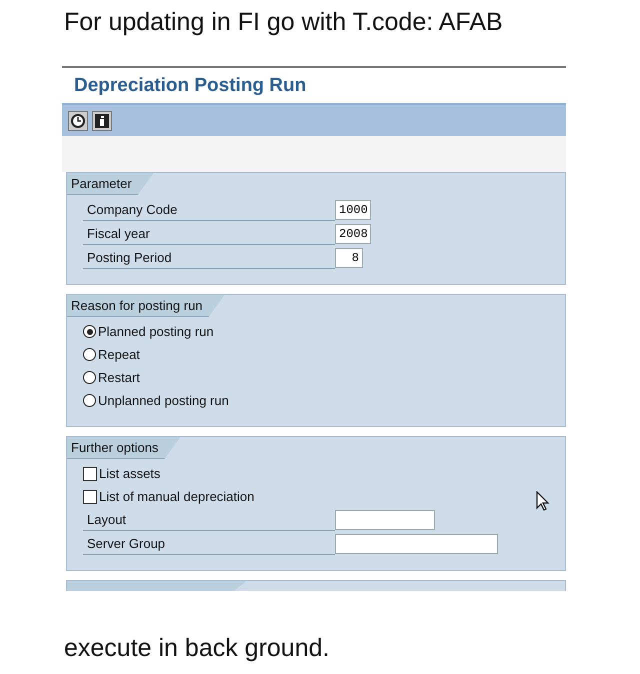 The image size is (640, 674). Describe the element at coordinates (129, 473) in the screenshot. I see `checkbox-label: List assets` at that location.